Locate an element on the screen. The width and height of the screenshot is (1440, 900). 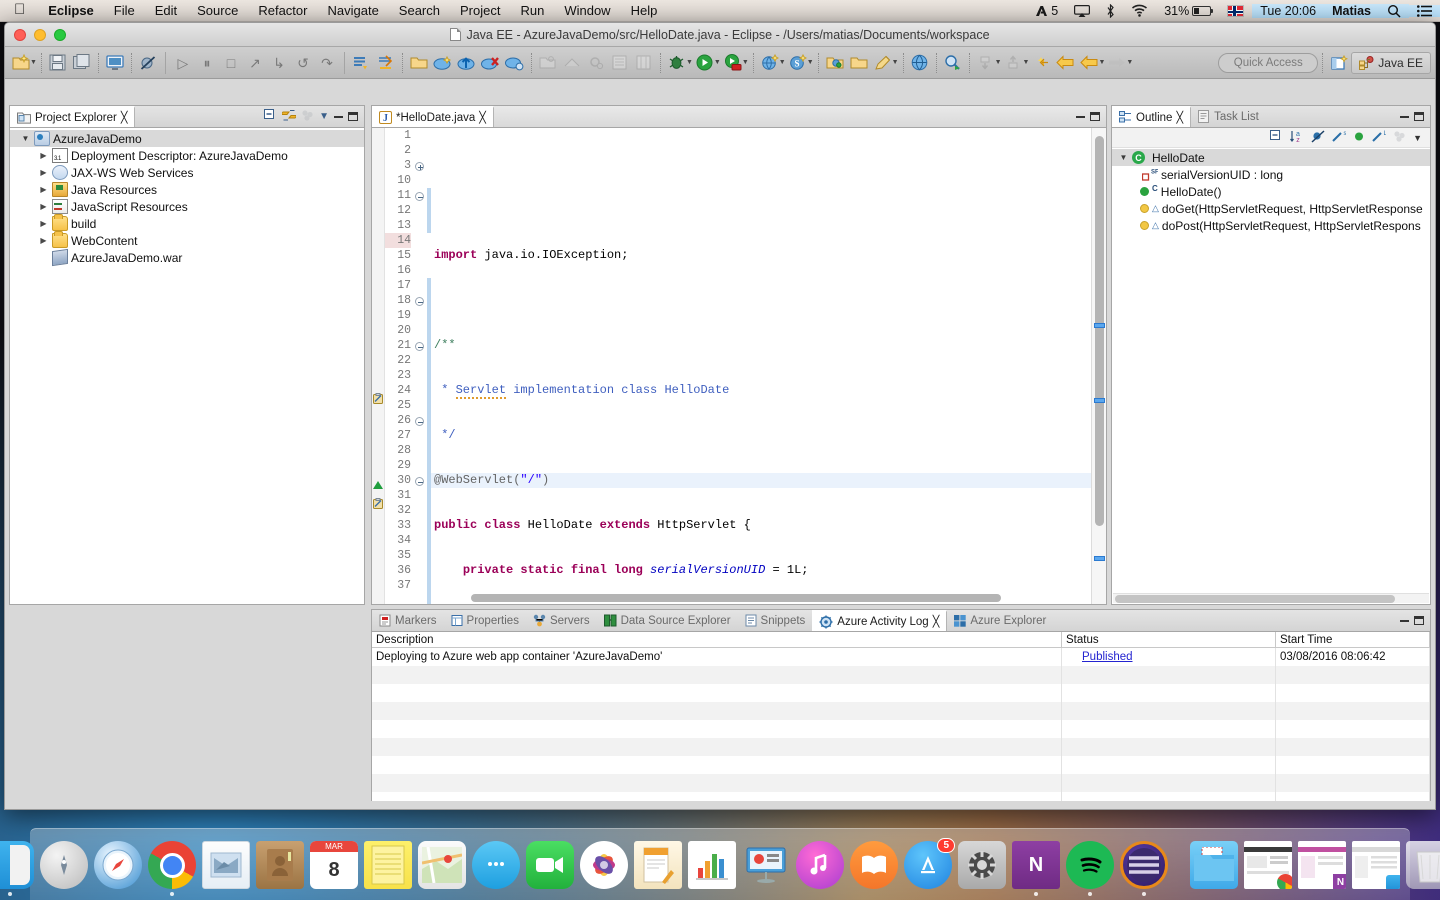
hide-local-types-icon: L is located at coordinates (1380, 138).